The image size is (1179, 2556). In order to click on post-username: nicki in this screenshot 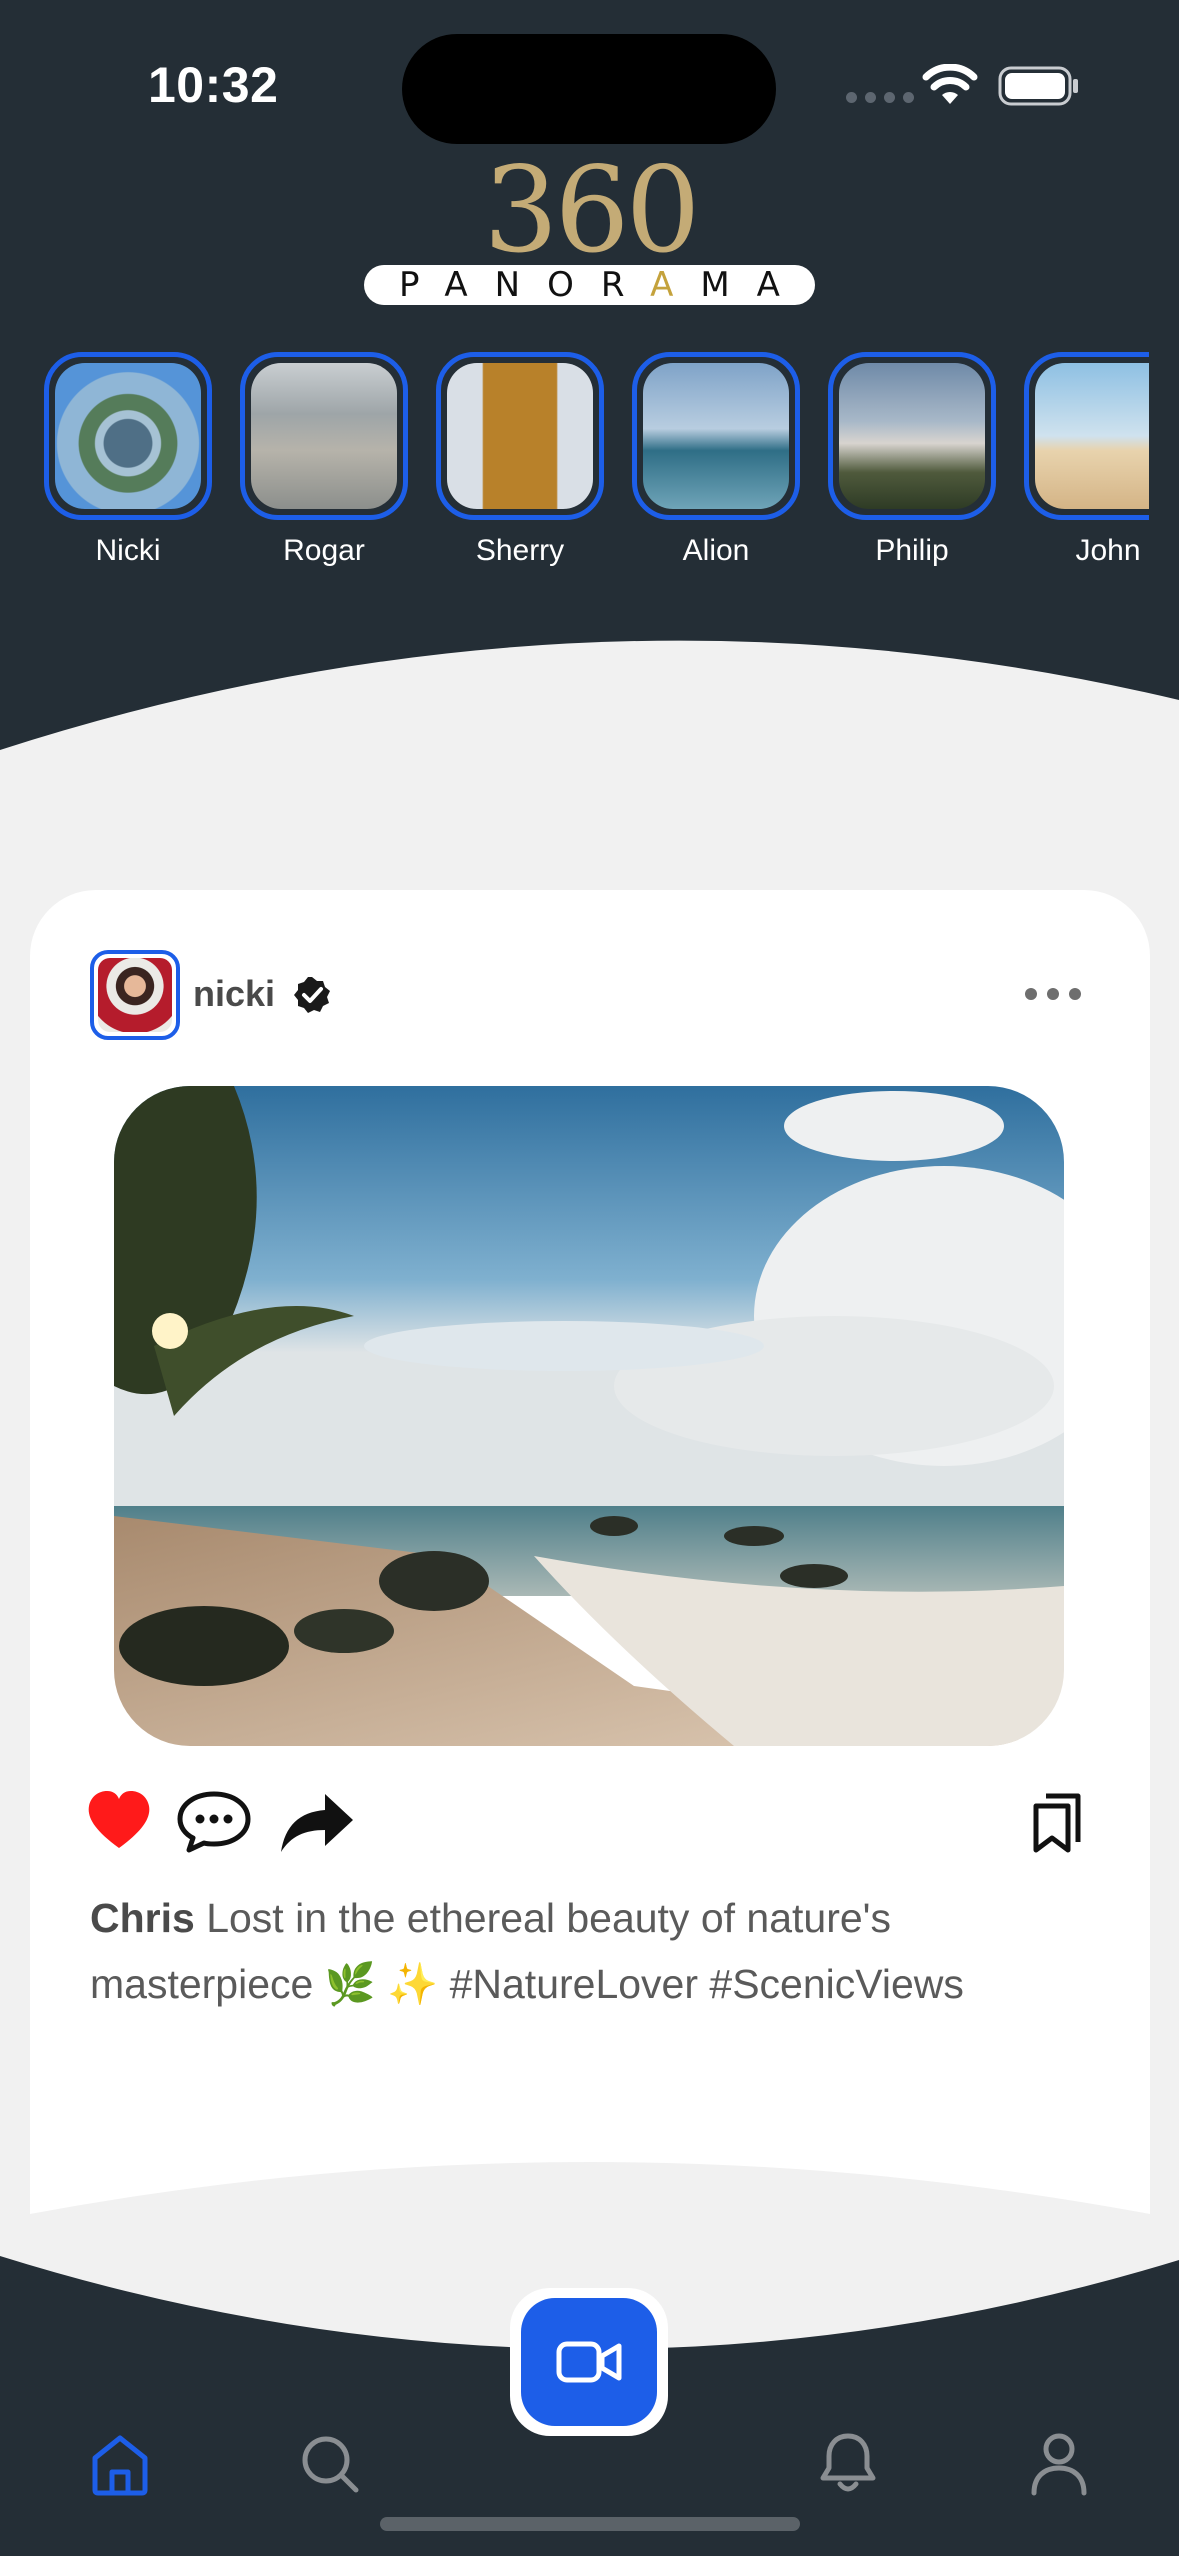, I will do `click(234, 994)`.